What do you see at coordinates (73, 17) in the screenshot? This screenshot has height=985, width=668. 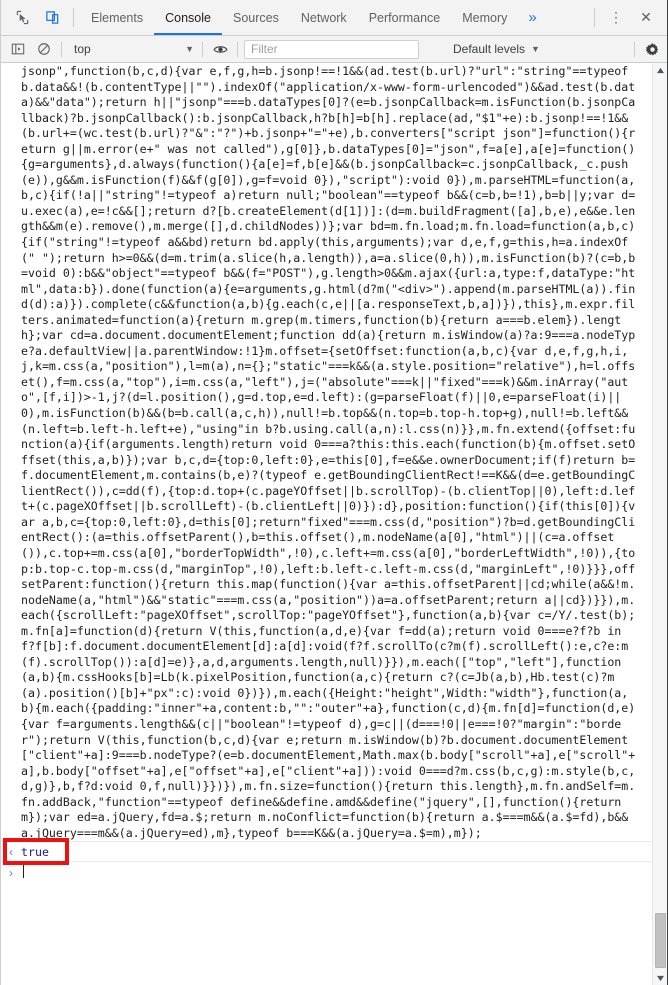 I see `toolbar-divider` at bounding box center [73, 17].